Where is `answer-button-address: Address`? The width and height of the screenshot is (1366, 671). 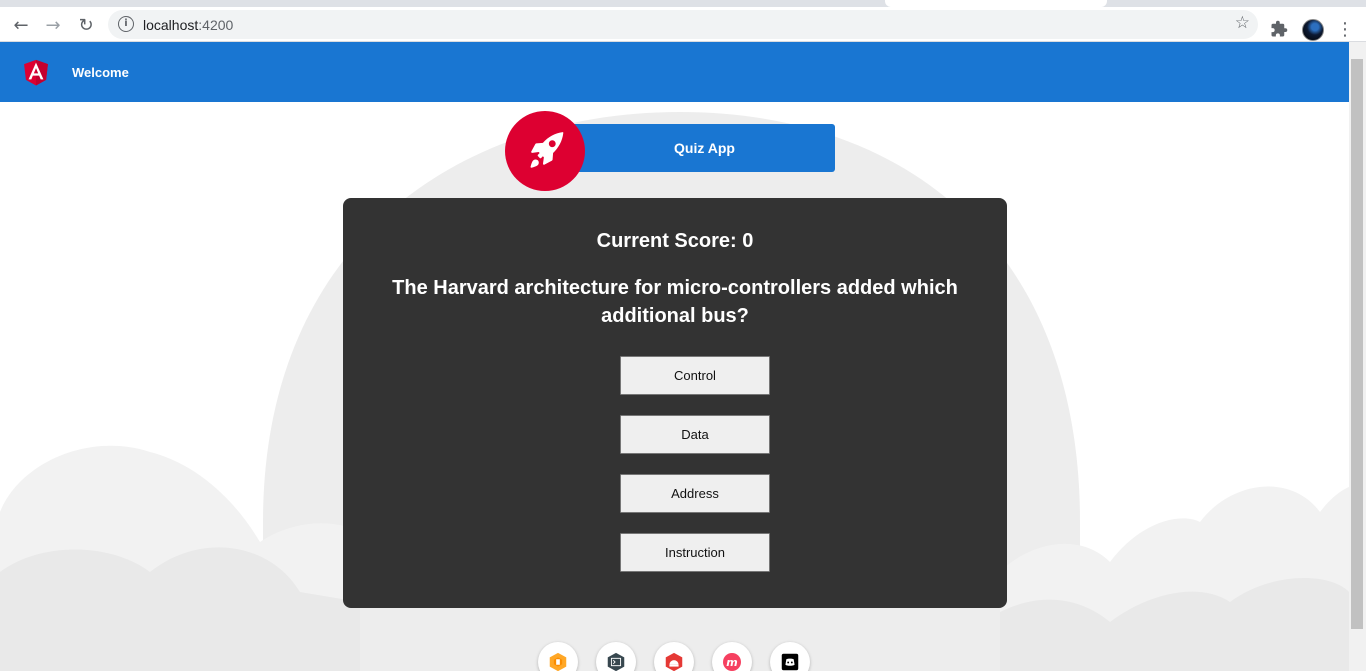
answer-button-address: Address is located at coordinates (695, 493).